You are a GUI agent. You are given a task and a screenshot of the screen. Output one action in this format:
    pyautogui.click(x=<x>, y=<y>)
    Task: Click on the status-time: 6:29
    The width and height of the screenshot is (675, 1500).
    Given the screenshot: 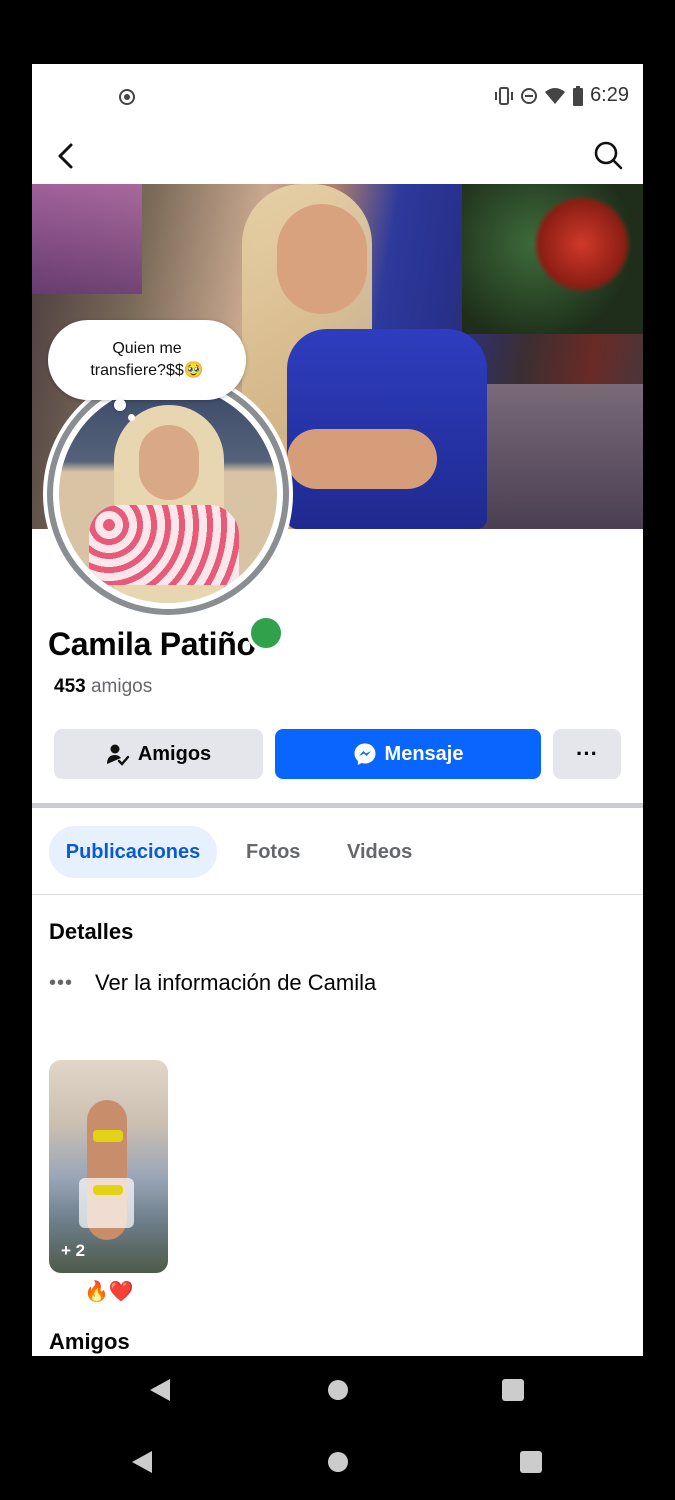 What is the action you would take?
    pyautogui.click(x=609, y=95)
    